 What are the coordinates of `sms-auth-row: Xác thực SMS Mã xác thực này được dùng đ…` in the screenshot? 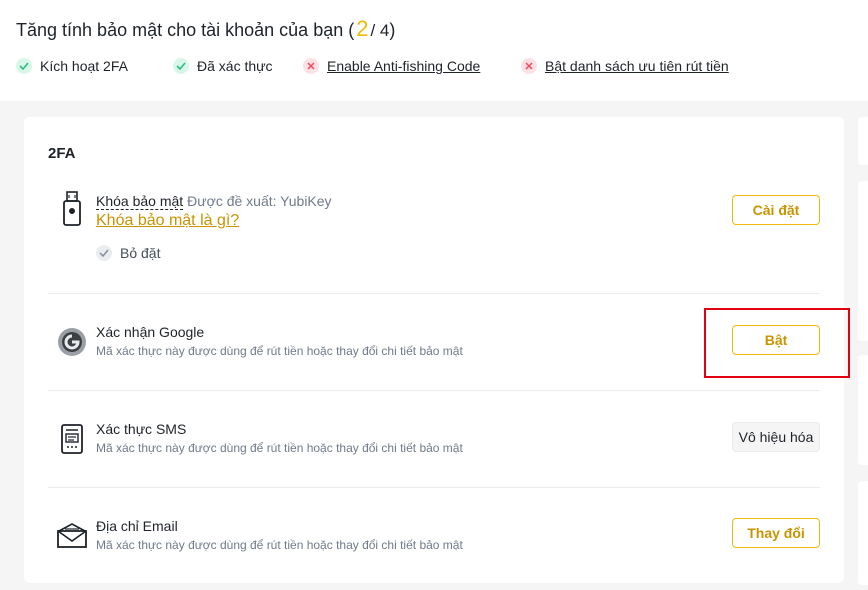 It's located at (434, 439).